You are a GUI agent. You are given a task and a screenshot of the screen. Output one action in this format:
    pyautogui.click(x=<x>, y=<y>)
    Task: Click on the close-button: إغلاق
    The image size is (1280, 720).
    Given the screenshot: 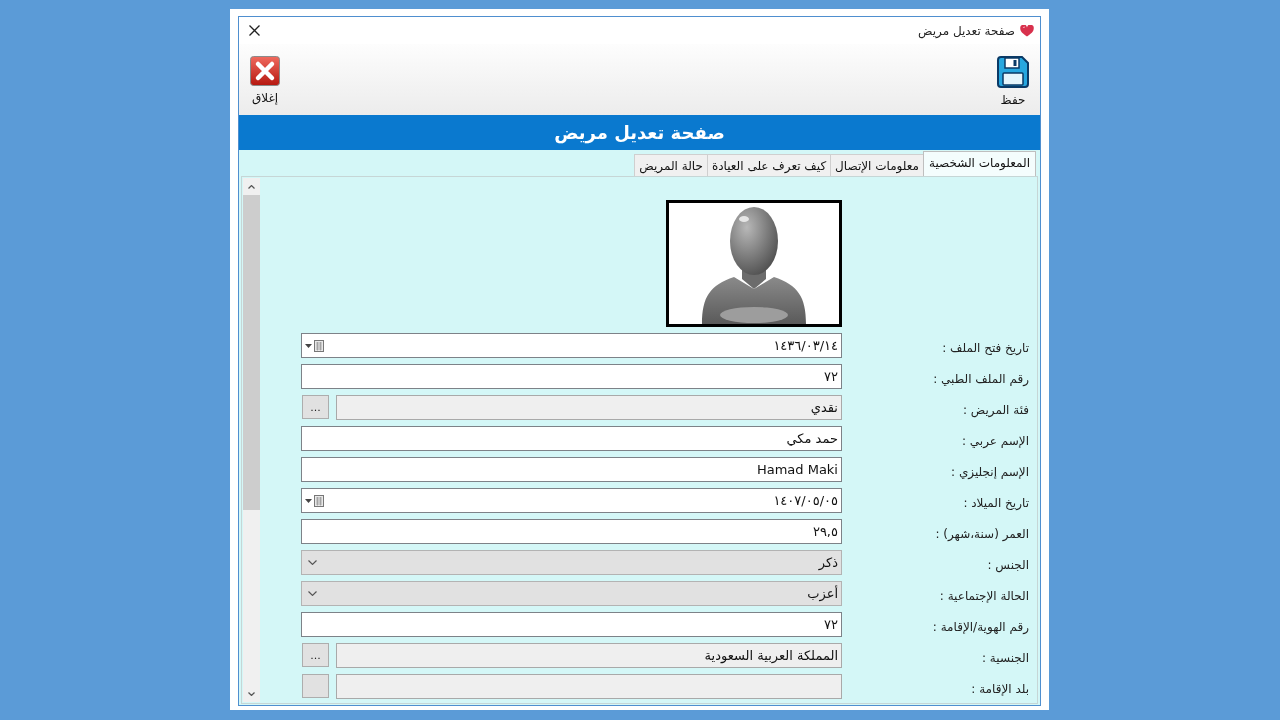 What is the action you would take?
    pyautogui.click(x=265, y=80)
    